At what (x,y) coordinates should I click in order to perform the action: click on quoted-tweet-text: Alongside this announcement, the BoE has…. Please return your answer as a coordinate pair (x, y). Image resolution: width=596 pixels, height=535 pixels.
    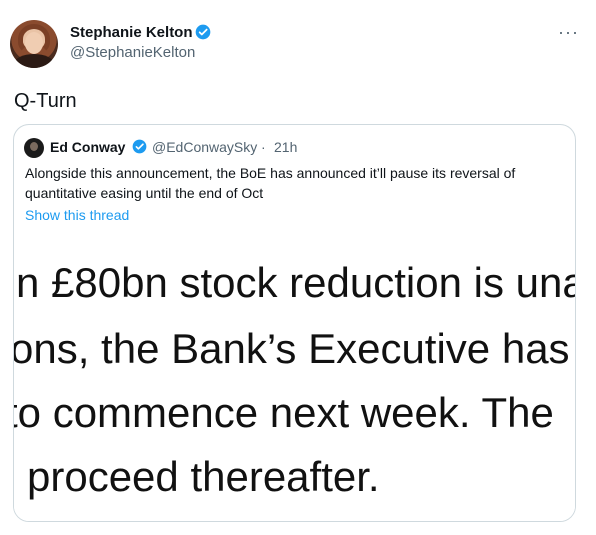
    Looking at the image, I should click on (270, 183).